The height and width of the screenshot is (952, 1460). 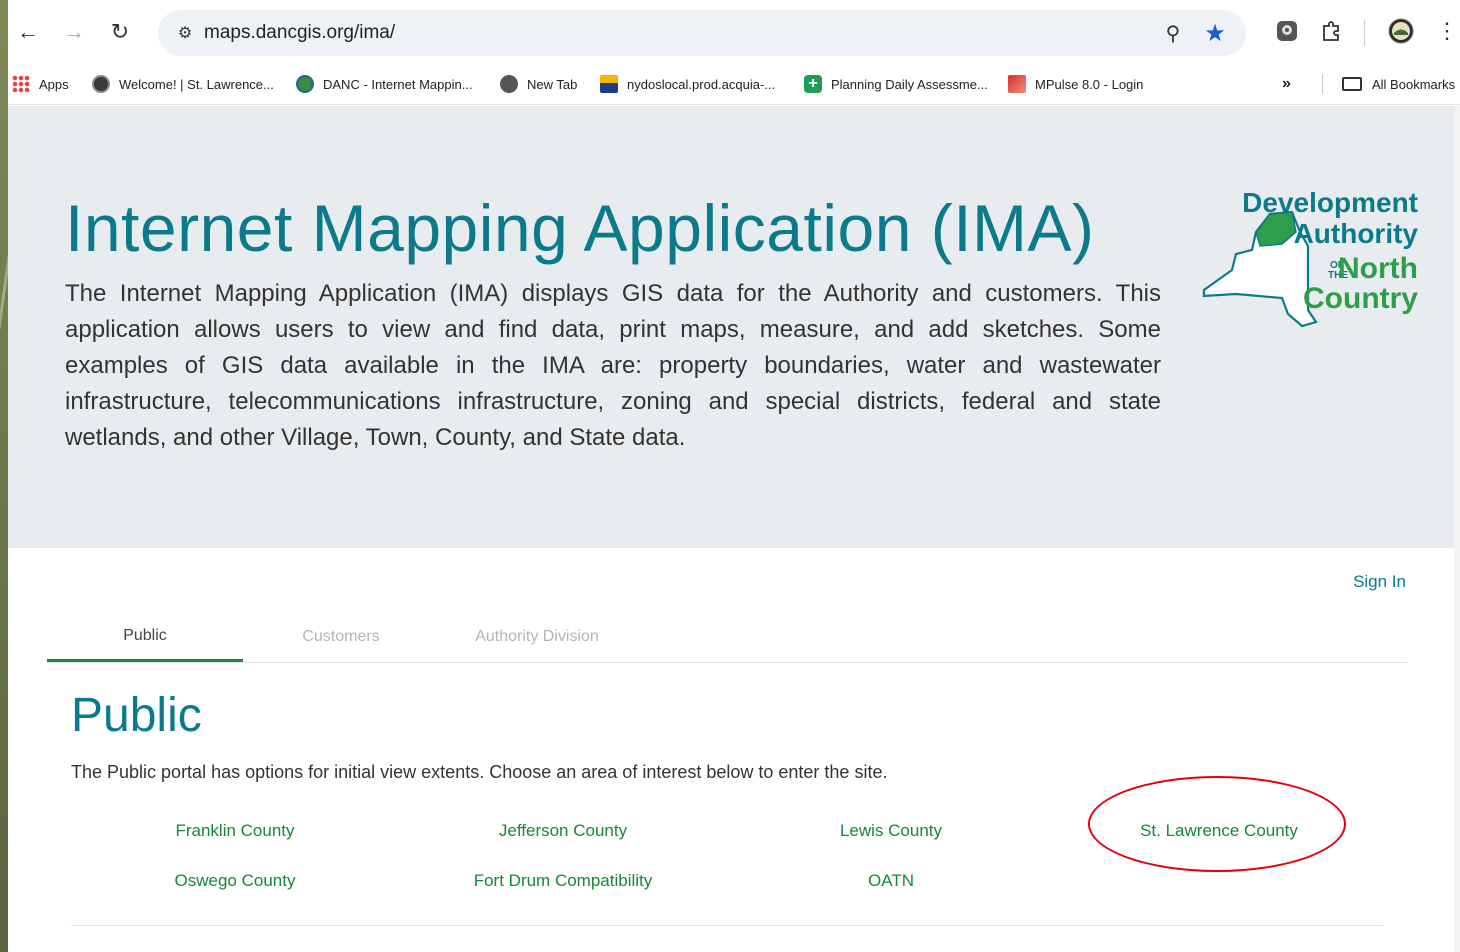 What do you see at coordinates (1378, 268) in the screenshot?
I see `logo-line3: North` at bounding box center [1378, 268].